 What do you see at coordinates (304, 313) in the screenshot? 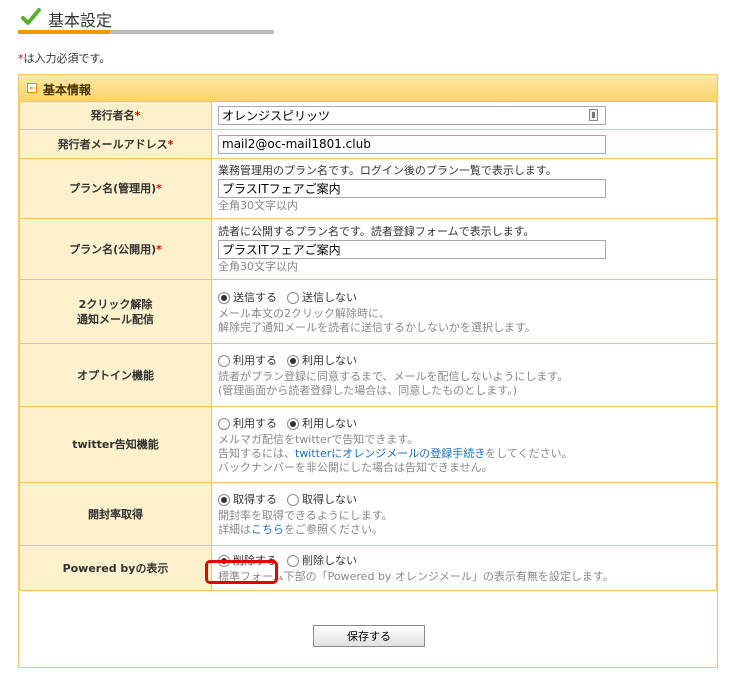
I see `two-click-note-1: メール本文の2クリック解除時に、` at bounding box center [304, 313].